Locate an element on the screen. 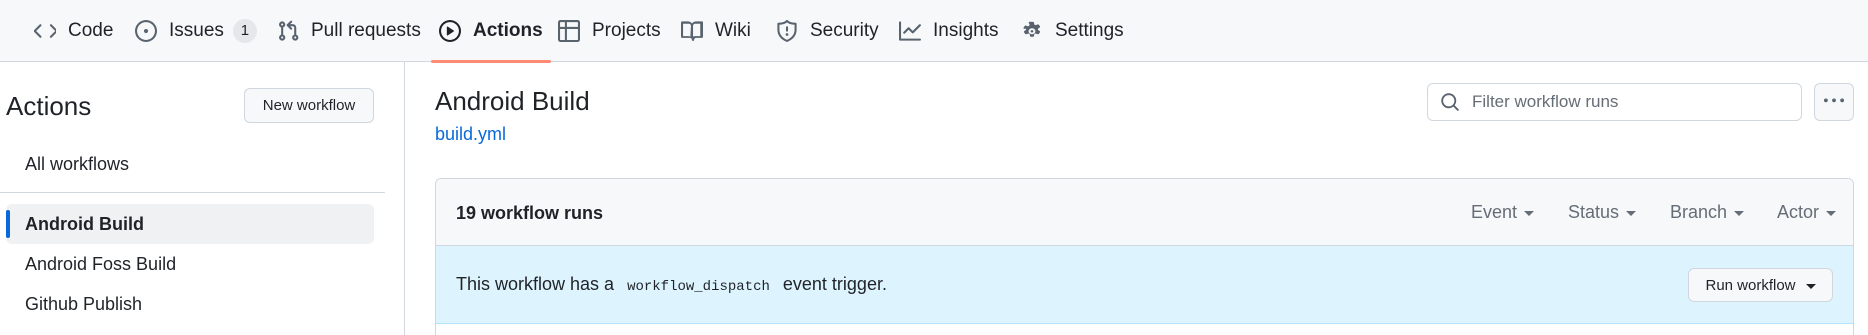 The width and height of the screenshot is (1868, 335). run-workflow-button: Run workflow is located at coordinates (1760, 285).